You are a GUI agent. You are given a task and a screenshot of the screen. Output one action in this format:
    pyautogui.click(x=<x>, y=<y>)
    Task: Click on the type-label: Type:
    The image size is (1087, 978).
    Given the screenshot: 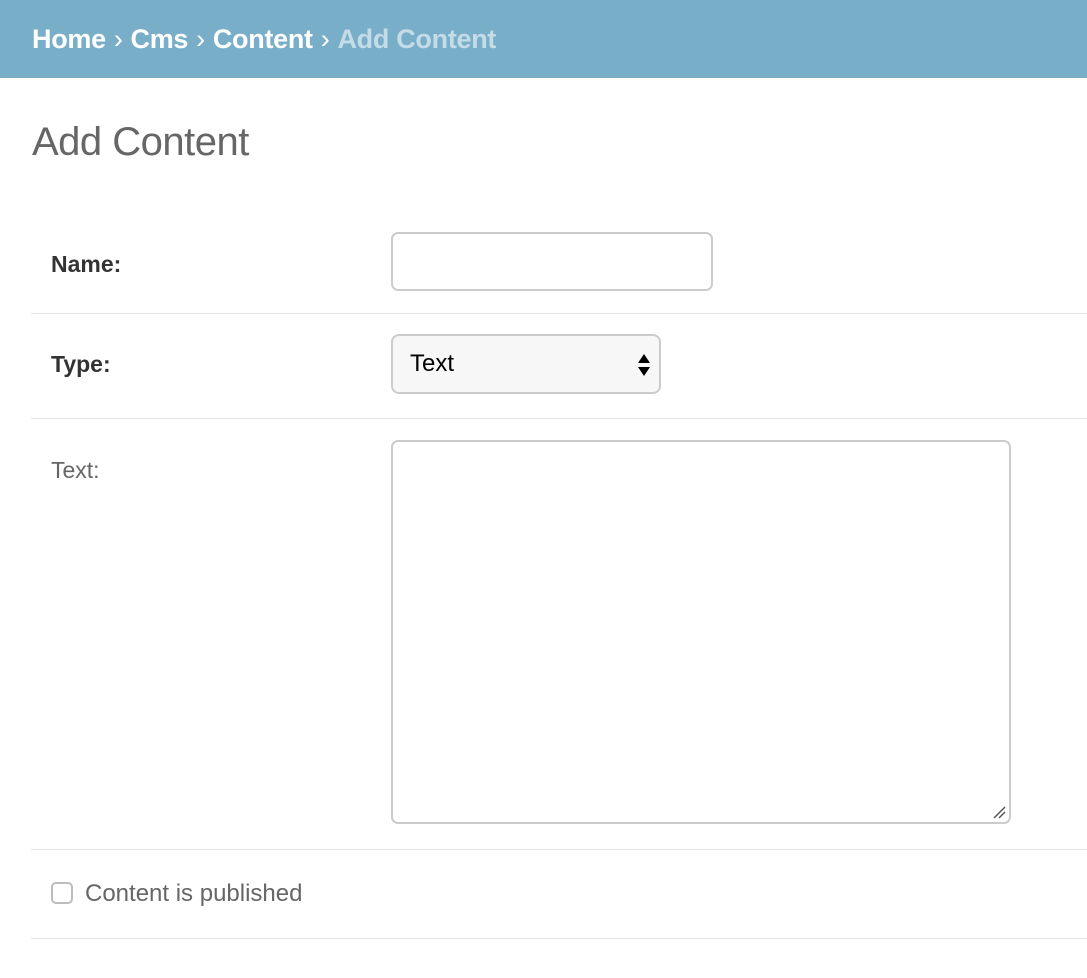 What is the action you would take?
    pyautogui.click(x=81, y=364)
    